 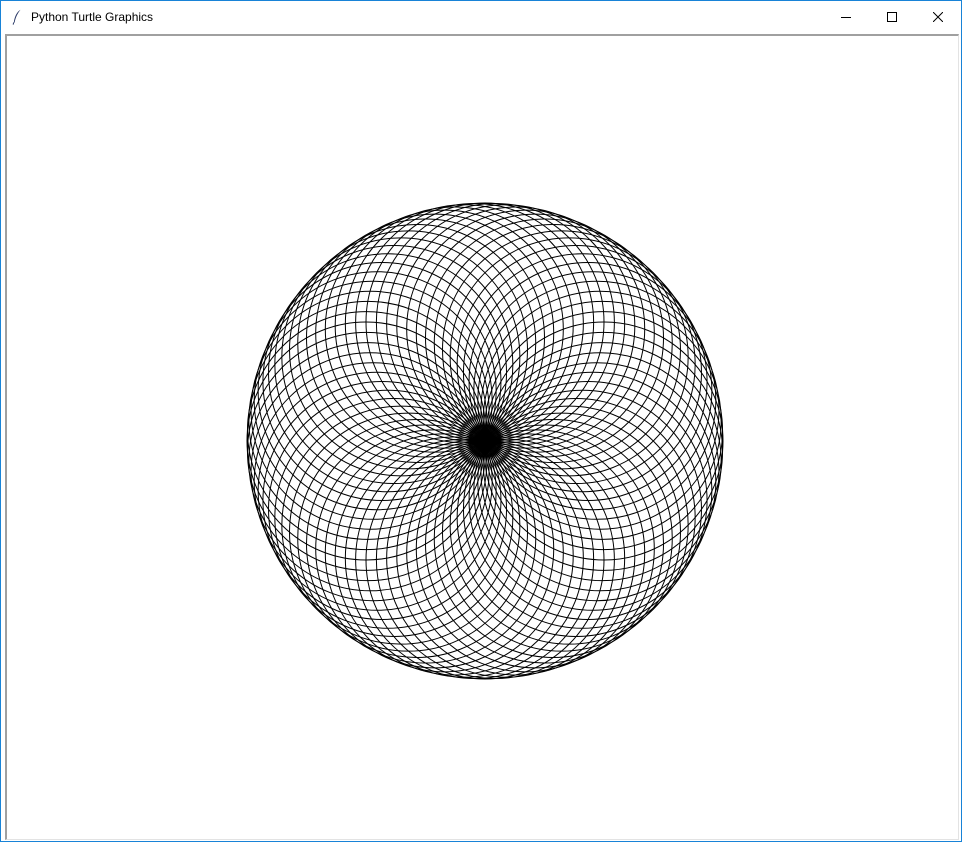 What do you see at coordinates (481, 16) in the screenshot?
I see `title-bar: Python Turtle Graphics` at bounding box center [481, 16].